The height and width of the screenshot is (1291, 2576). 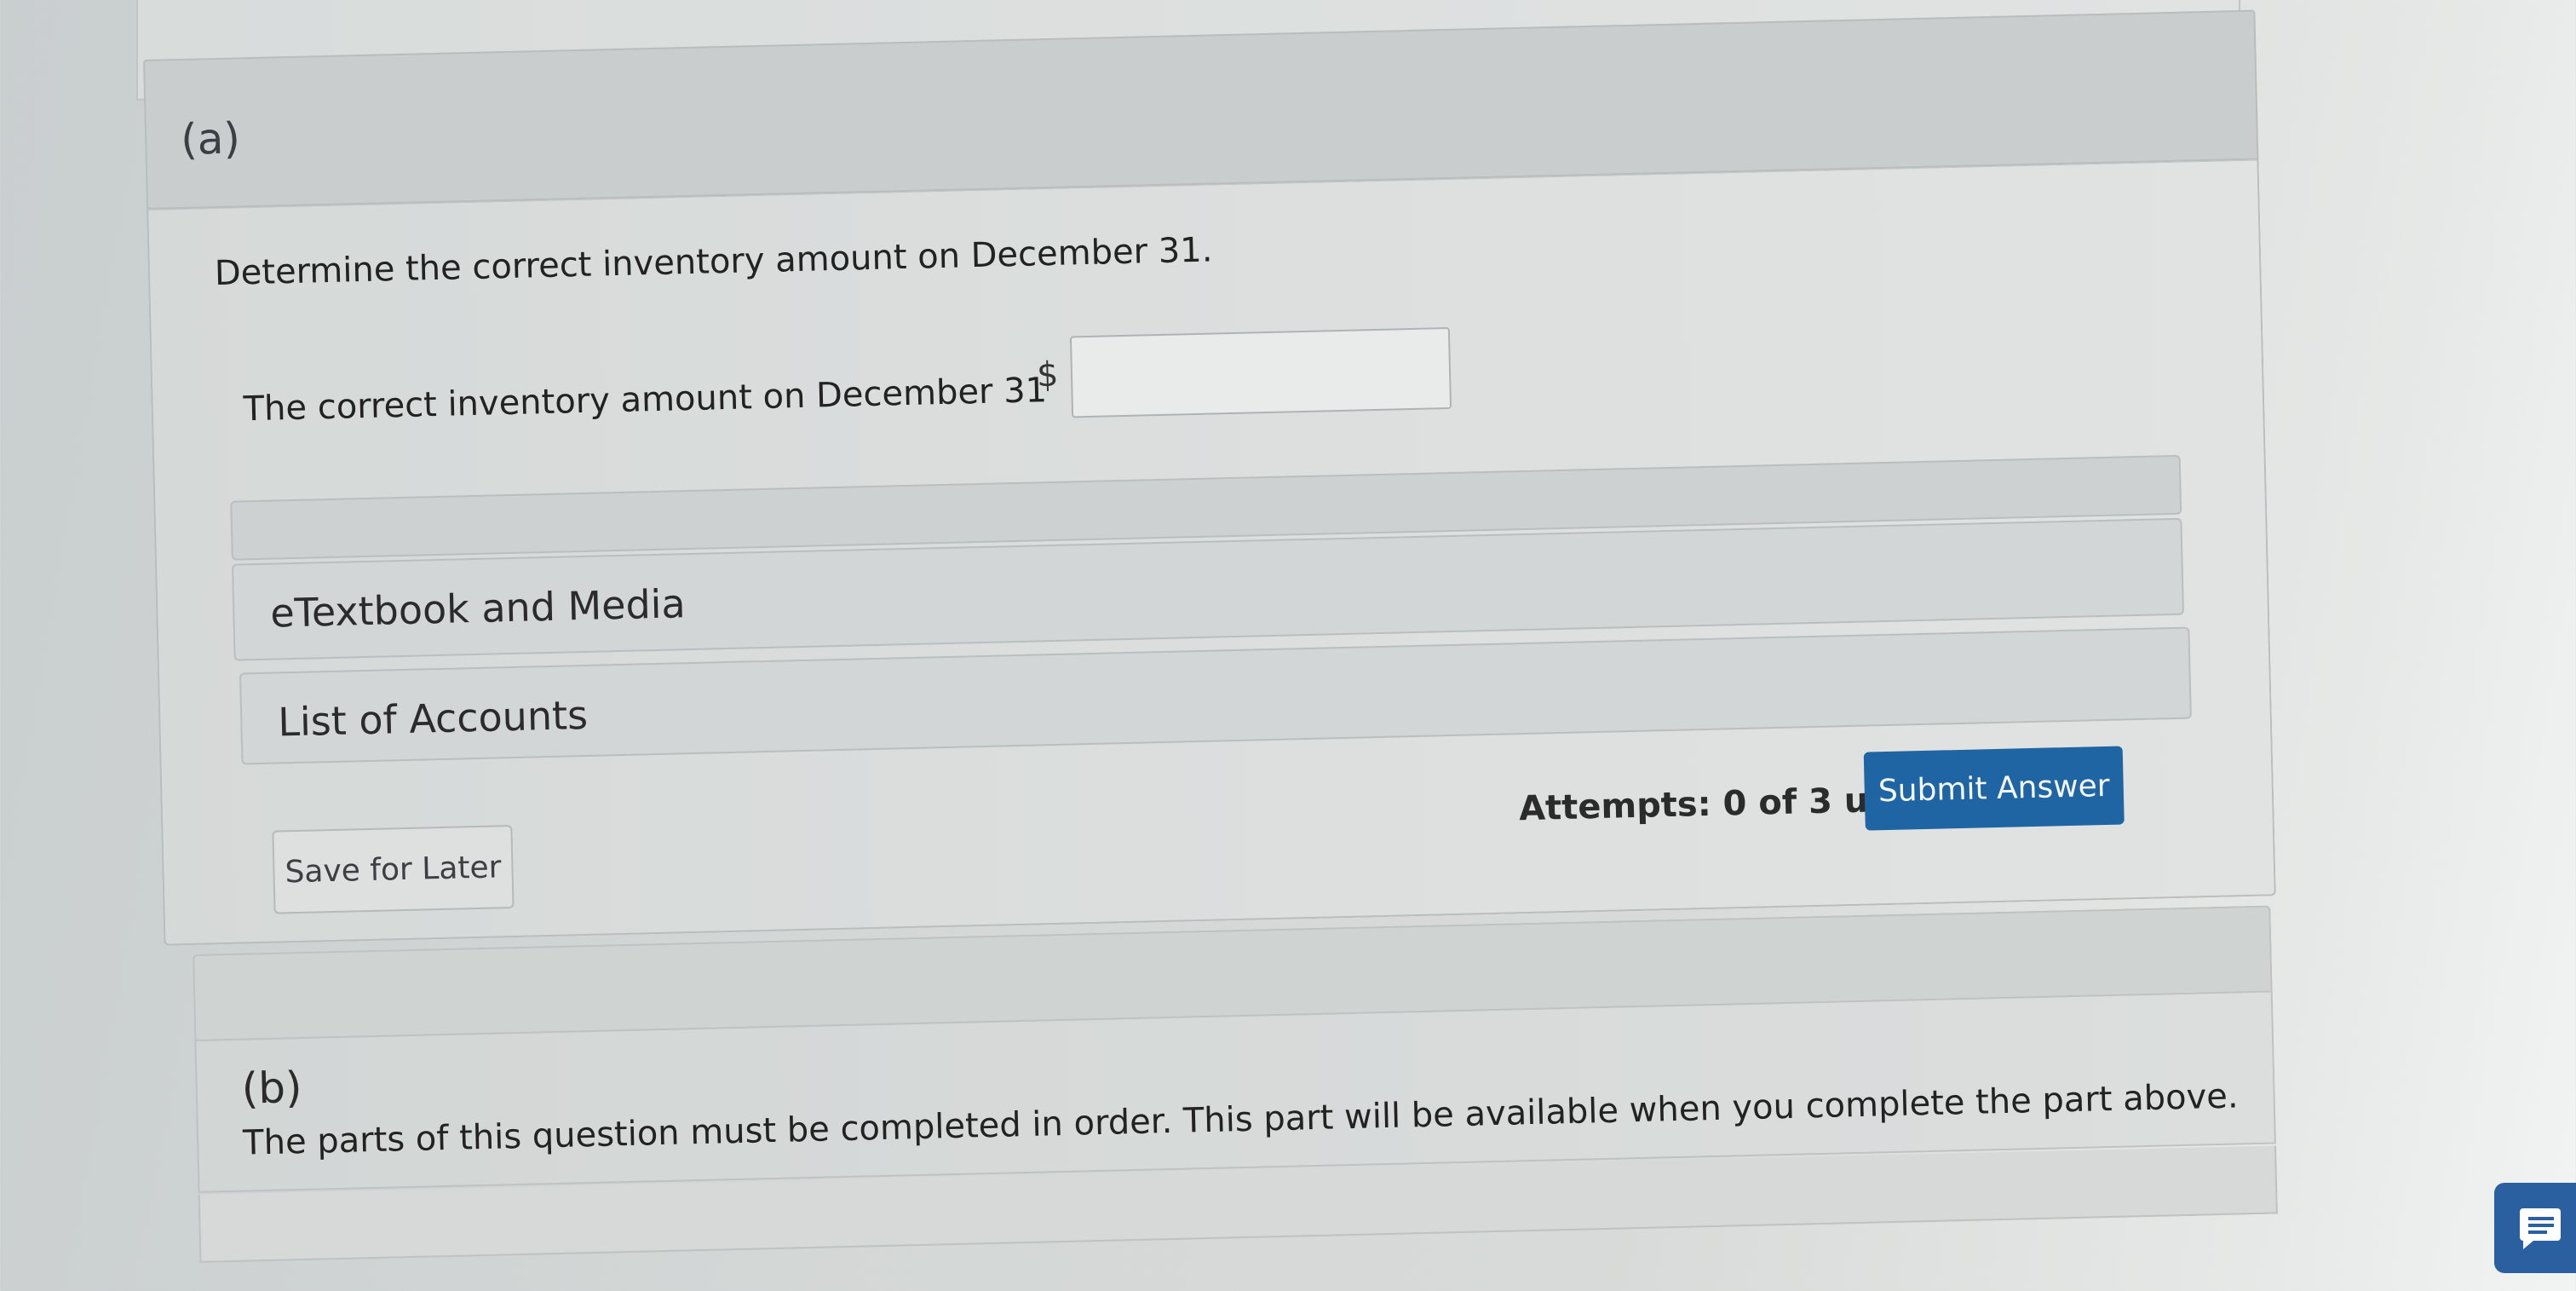 What do you see at coordinates (478, 609) in the screenshot?
I see `etextbook-media-label: eTextbook and Media` at bounding box center [478, 609].